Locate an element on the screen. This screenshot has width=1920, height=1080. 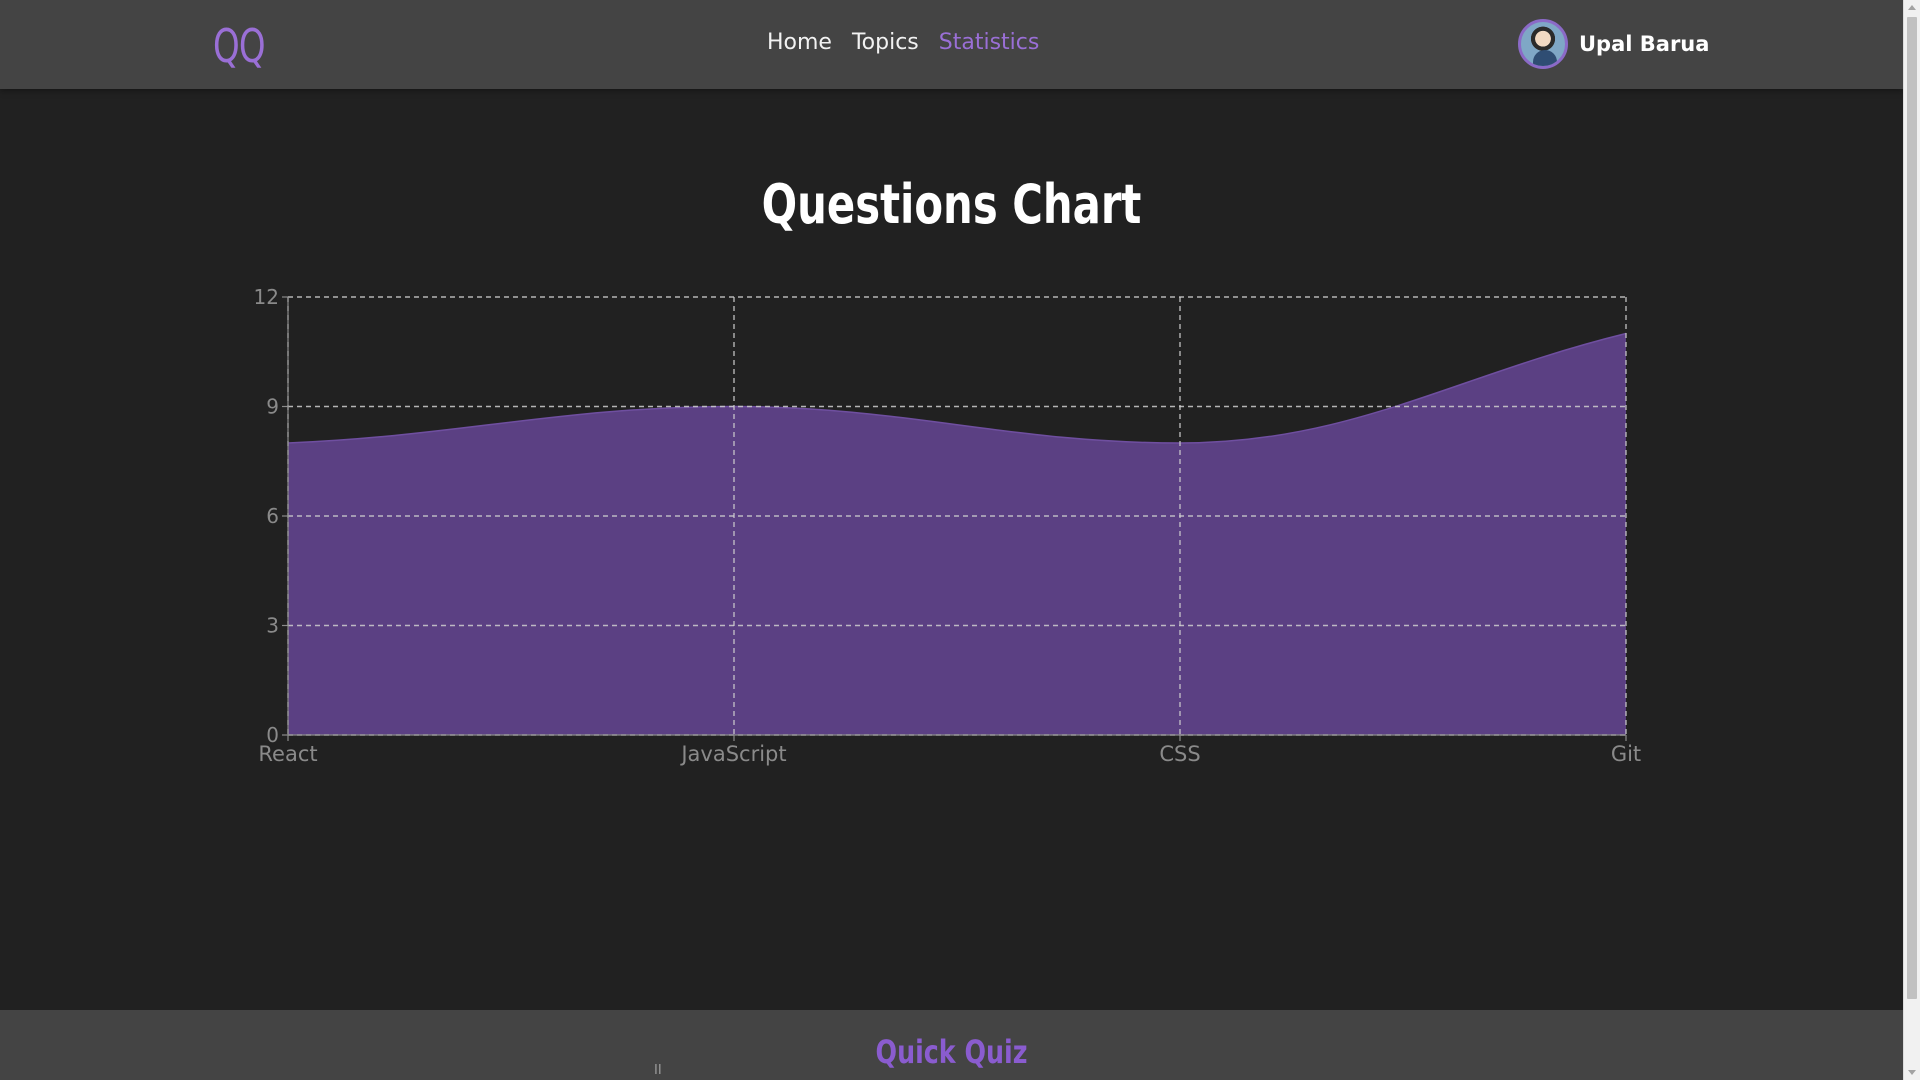
vertical-scrollbar is located at coordinates (1911, 540).